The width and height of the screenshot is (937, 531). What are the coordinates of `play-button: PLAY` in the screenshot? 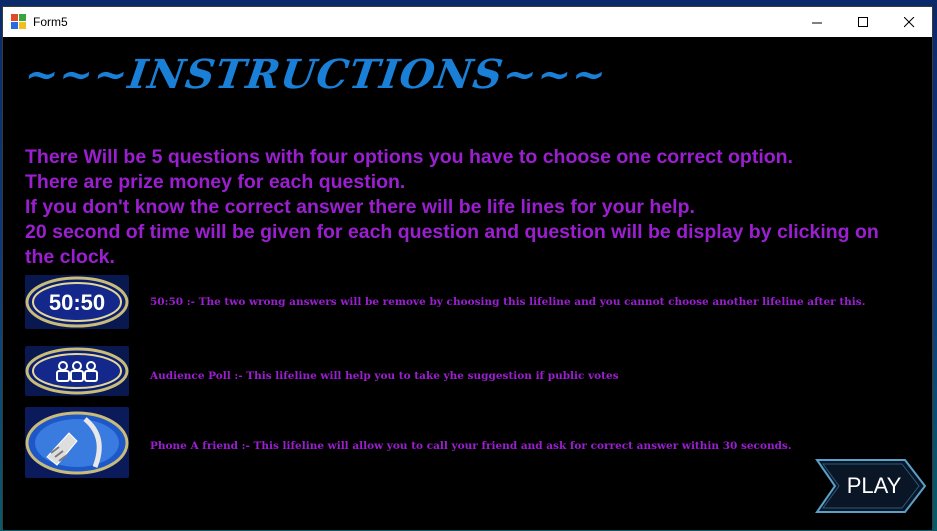 It's located at (871, 486).